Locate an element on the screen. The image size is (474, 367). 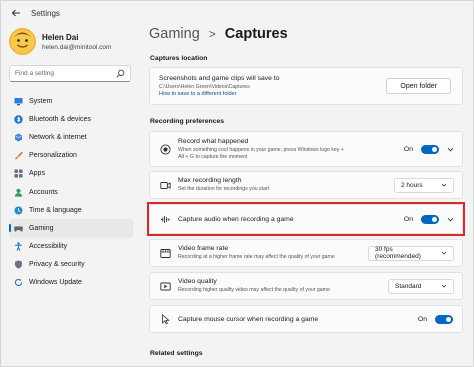
page-title: Captures is located at coordinates (256, 34).